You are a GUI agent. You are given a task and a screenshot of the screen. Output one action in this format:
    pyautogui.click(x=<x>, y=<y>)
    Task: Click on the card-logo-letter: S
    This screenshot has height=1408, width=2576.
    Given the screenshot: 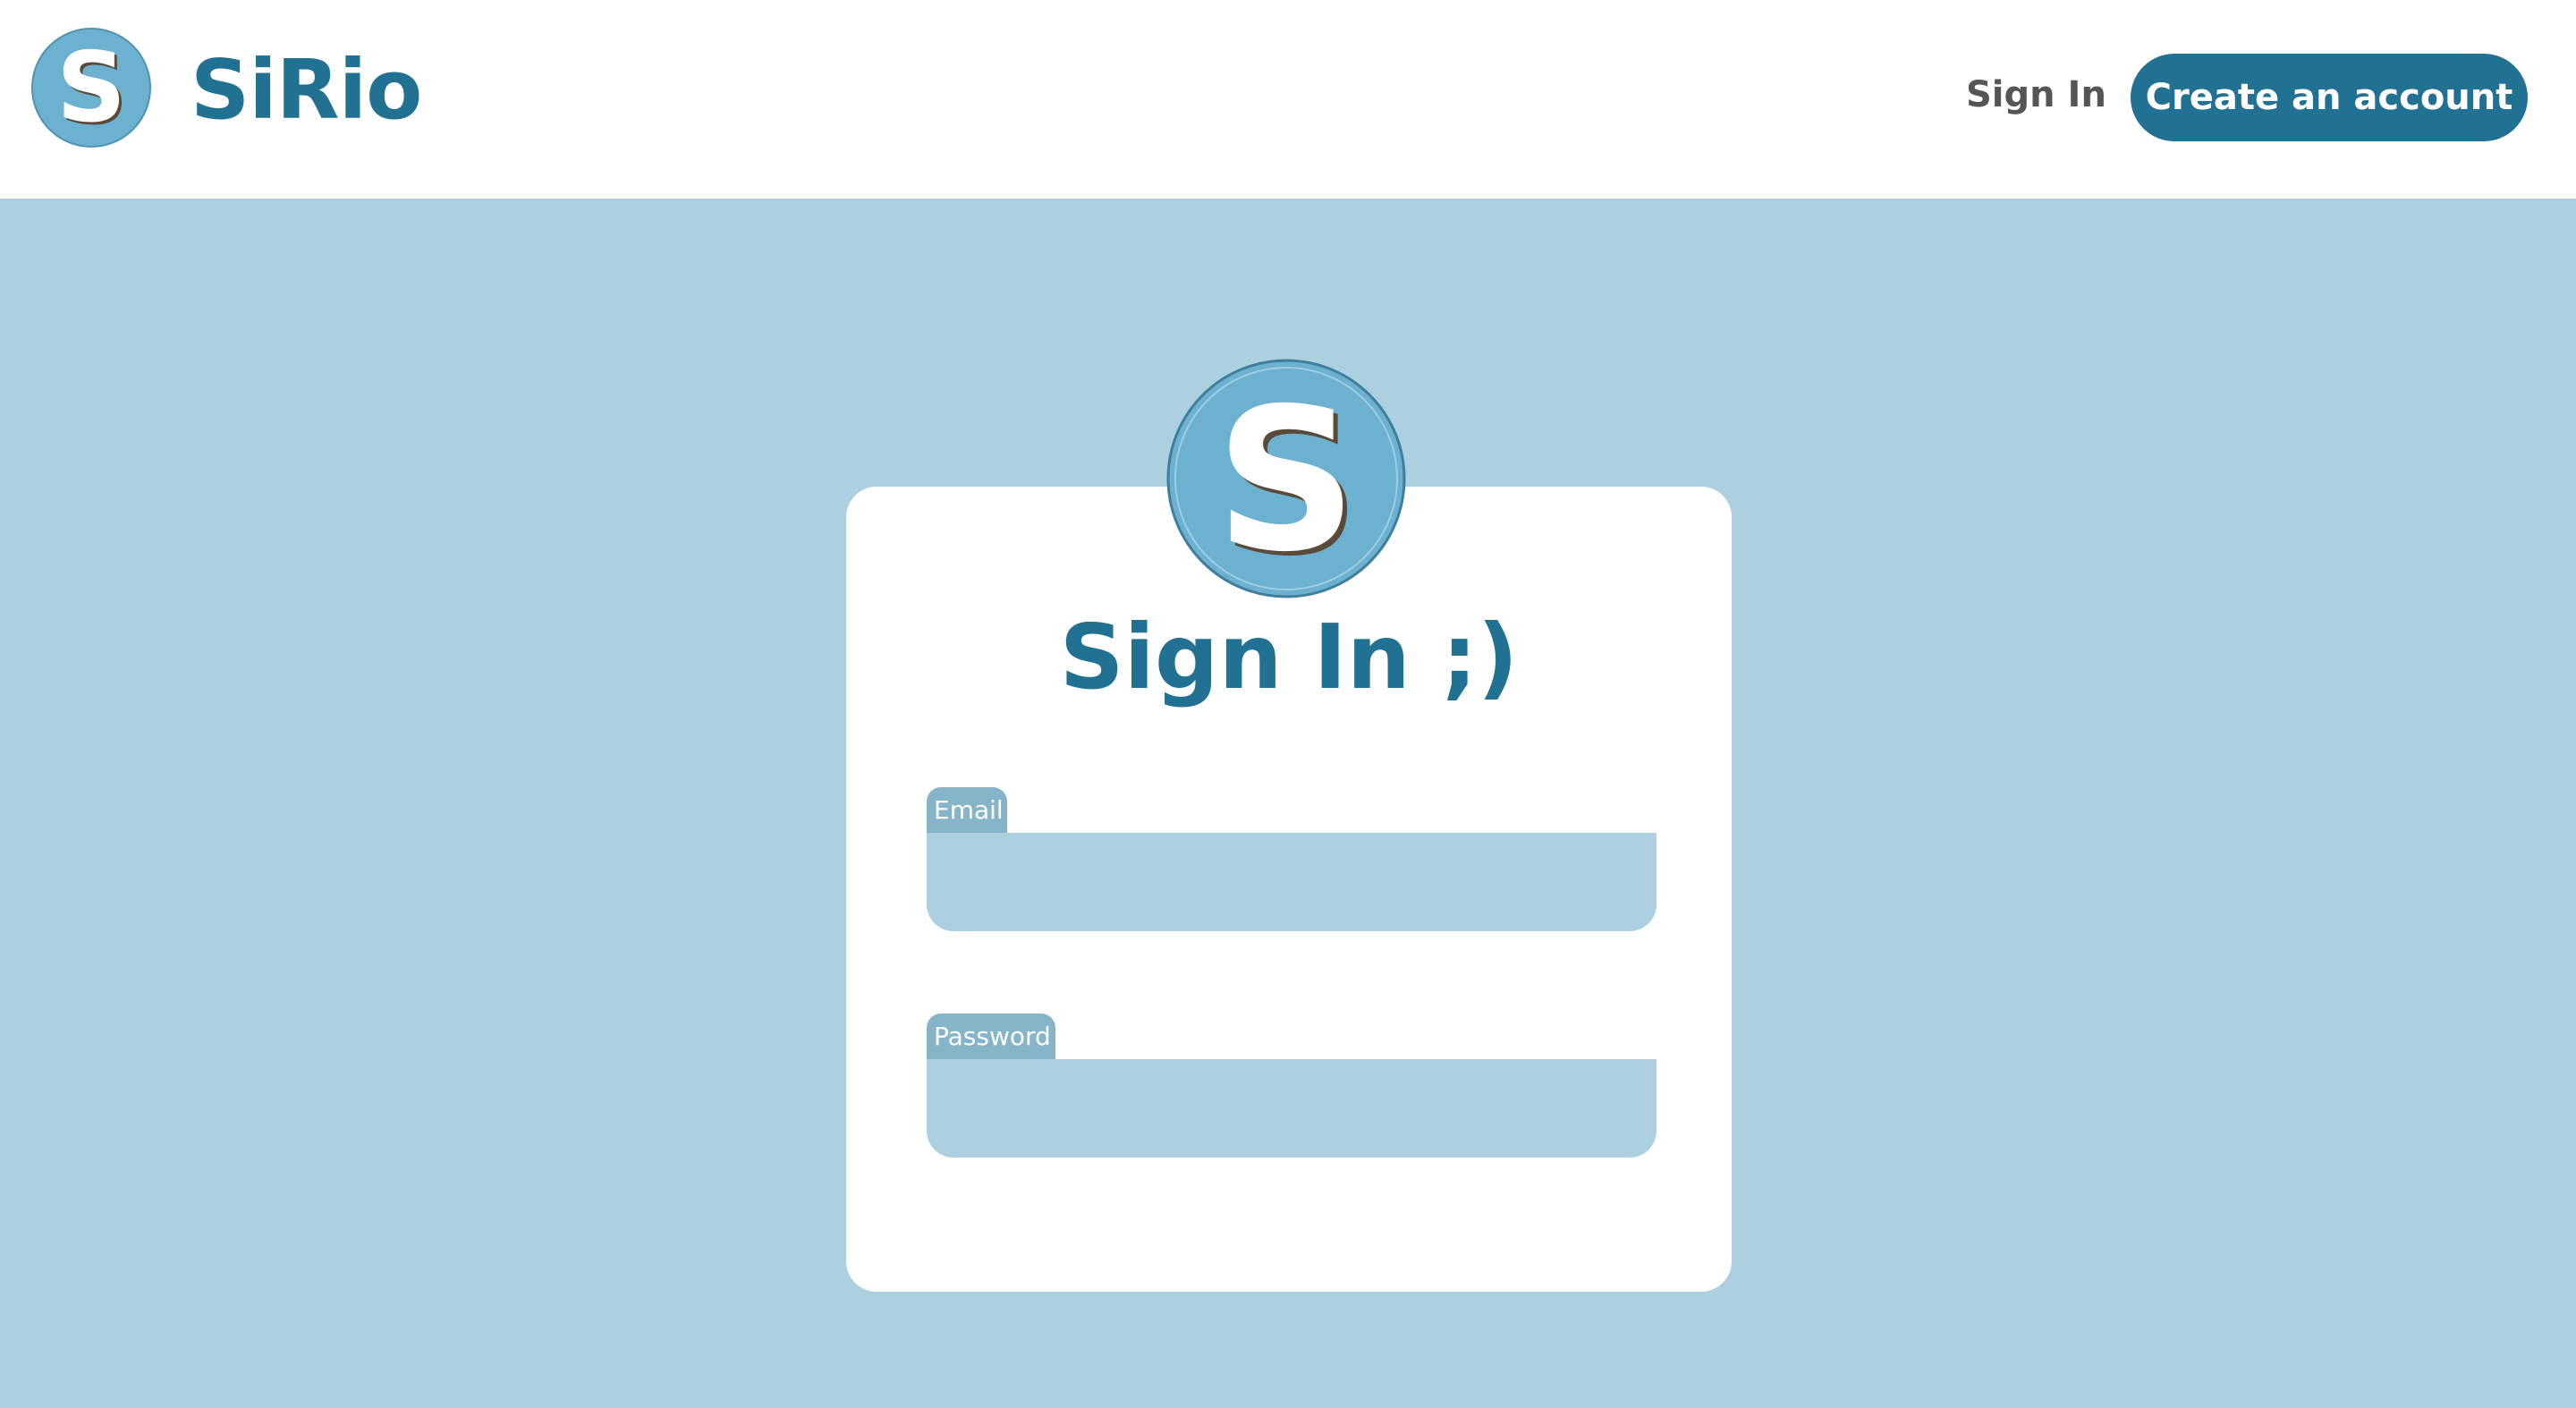 What is the action you would take?
    pyautogui.click(x=1286, y=481)
    